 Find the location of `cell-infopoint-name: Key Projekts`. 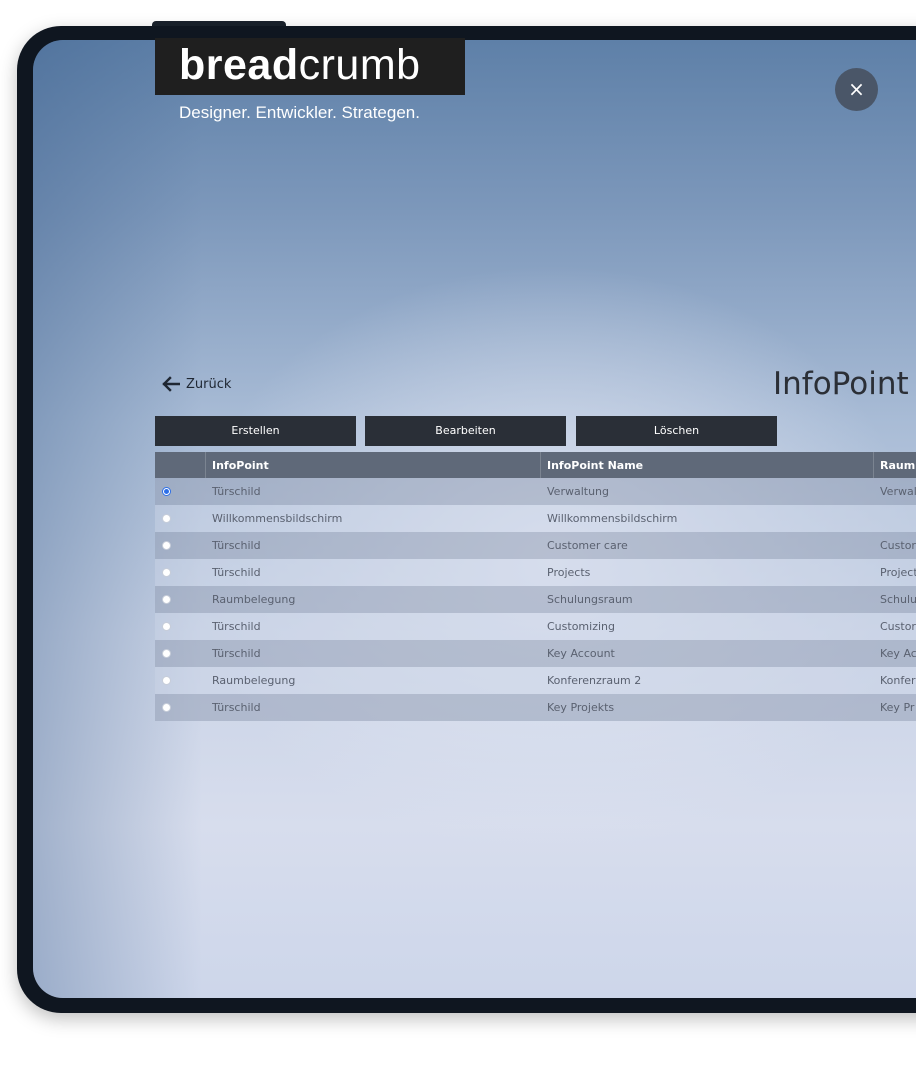

cell-infopoint-name: Key Projekts is located at coordinates (581, 707).